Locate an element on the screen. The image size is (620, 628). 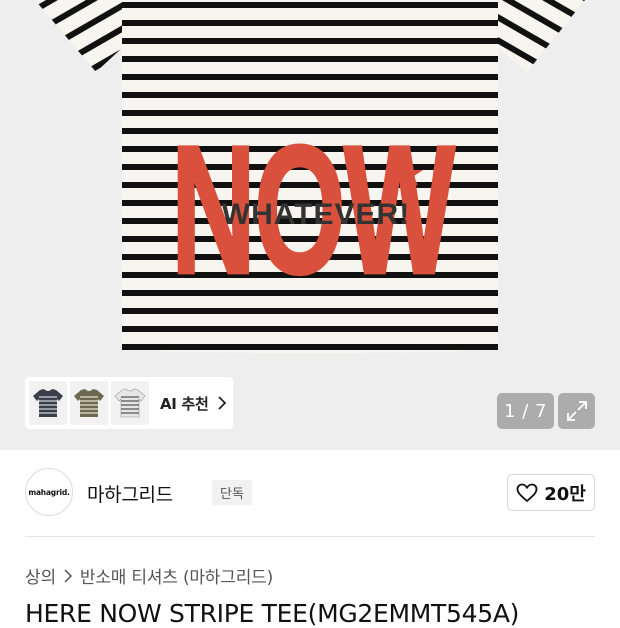
image-page-counter: 1 / 7 is located at coordinates (525, 411).